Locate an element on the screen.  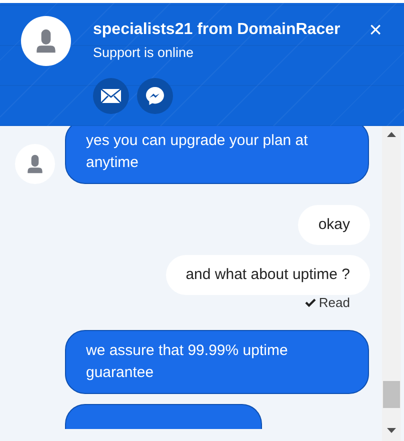
scrollbar is located at coordinates (391, 283).